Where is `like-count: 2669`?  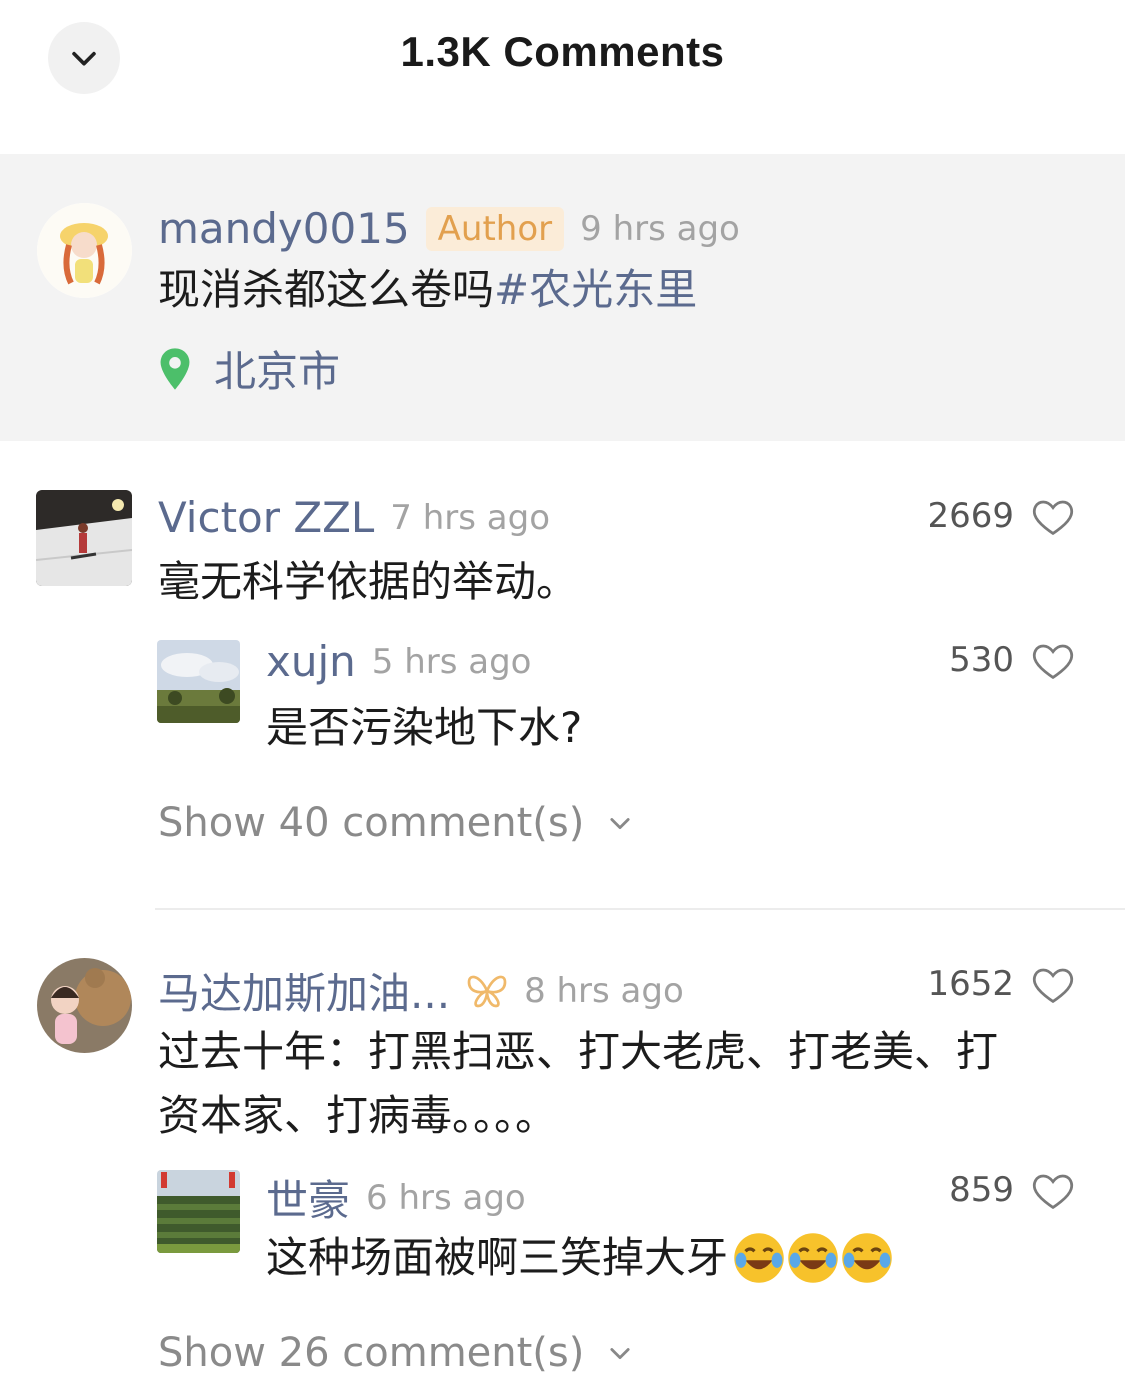 like-count: 2669 is located at coordinates (970, 516).